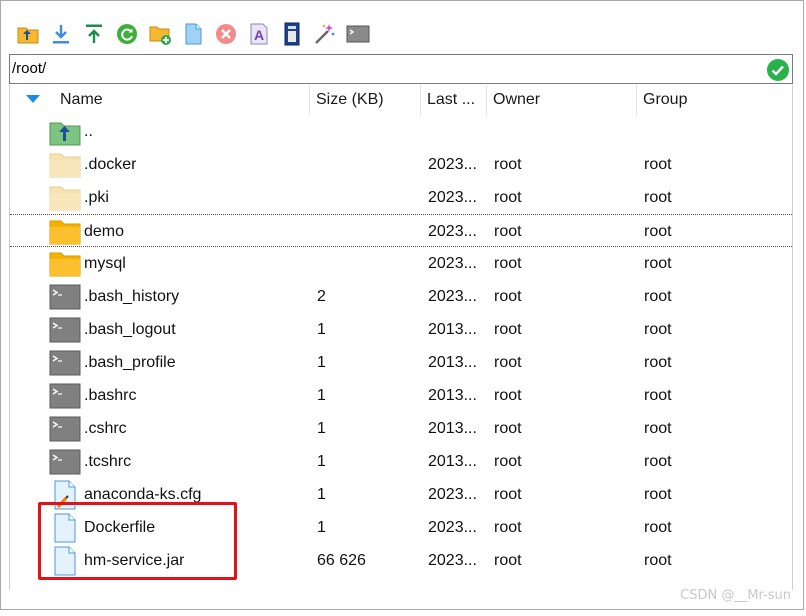  Describe the element at coordinates (401, 494) in the screenshot. I see `file-row: anaconda-ks.cfg 1 2023... root root` at that location.